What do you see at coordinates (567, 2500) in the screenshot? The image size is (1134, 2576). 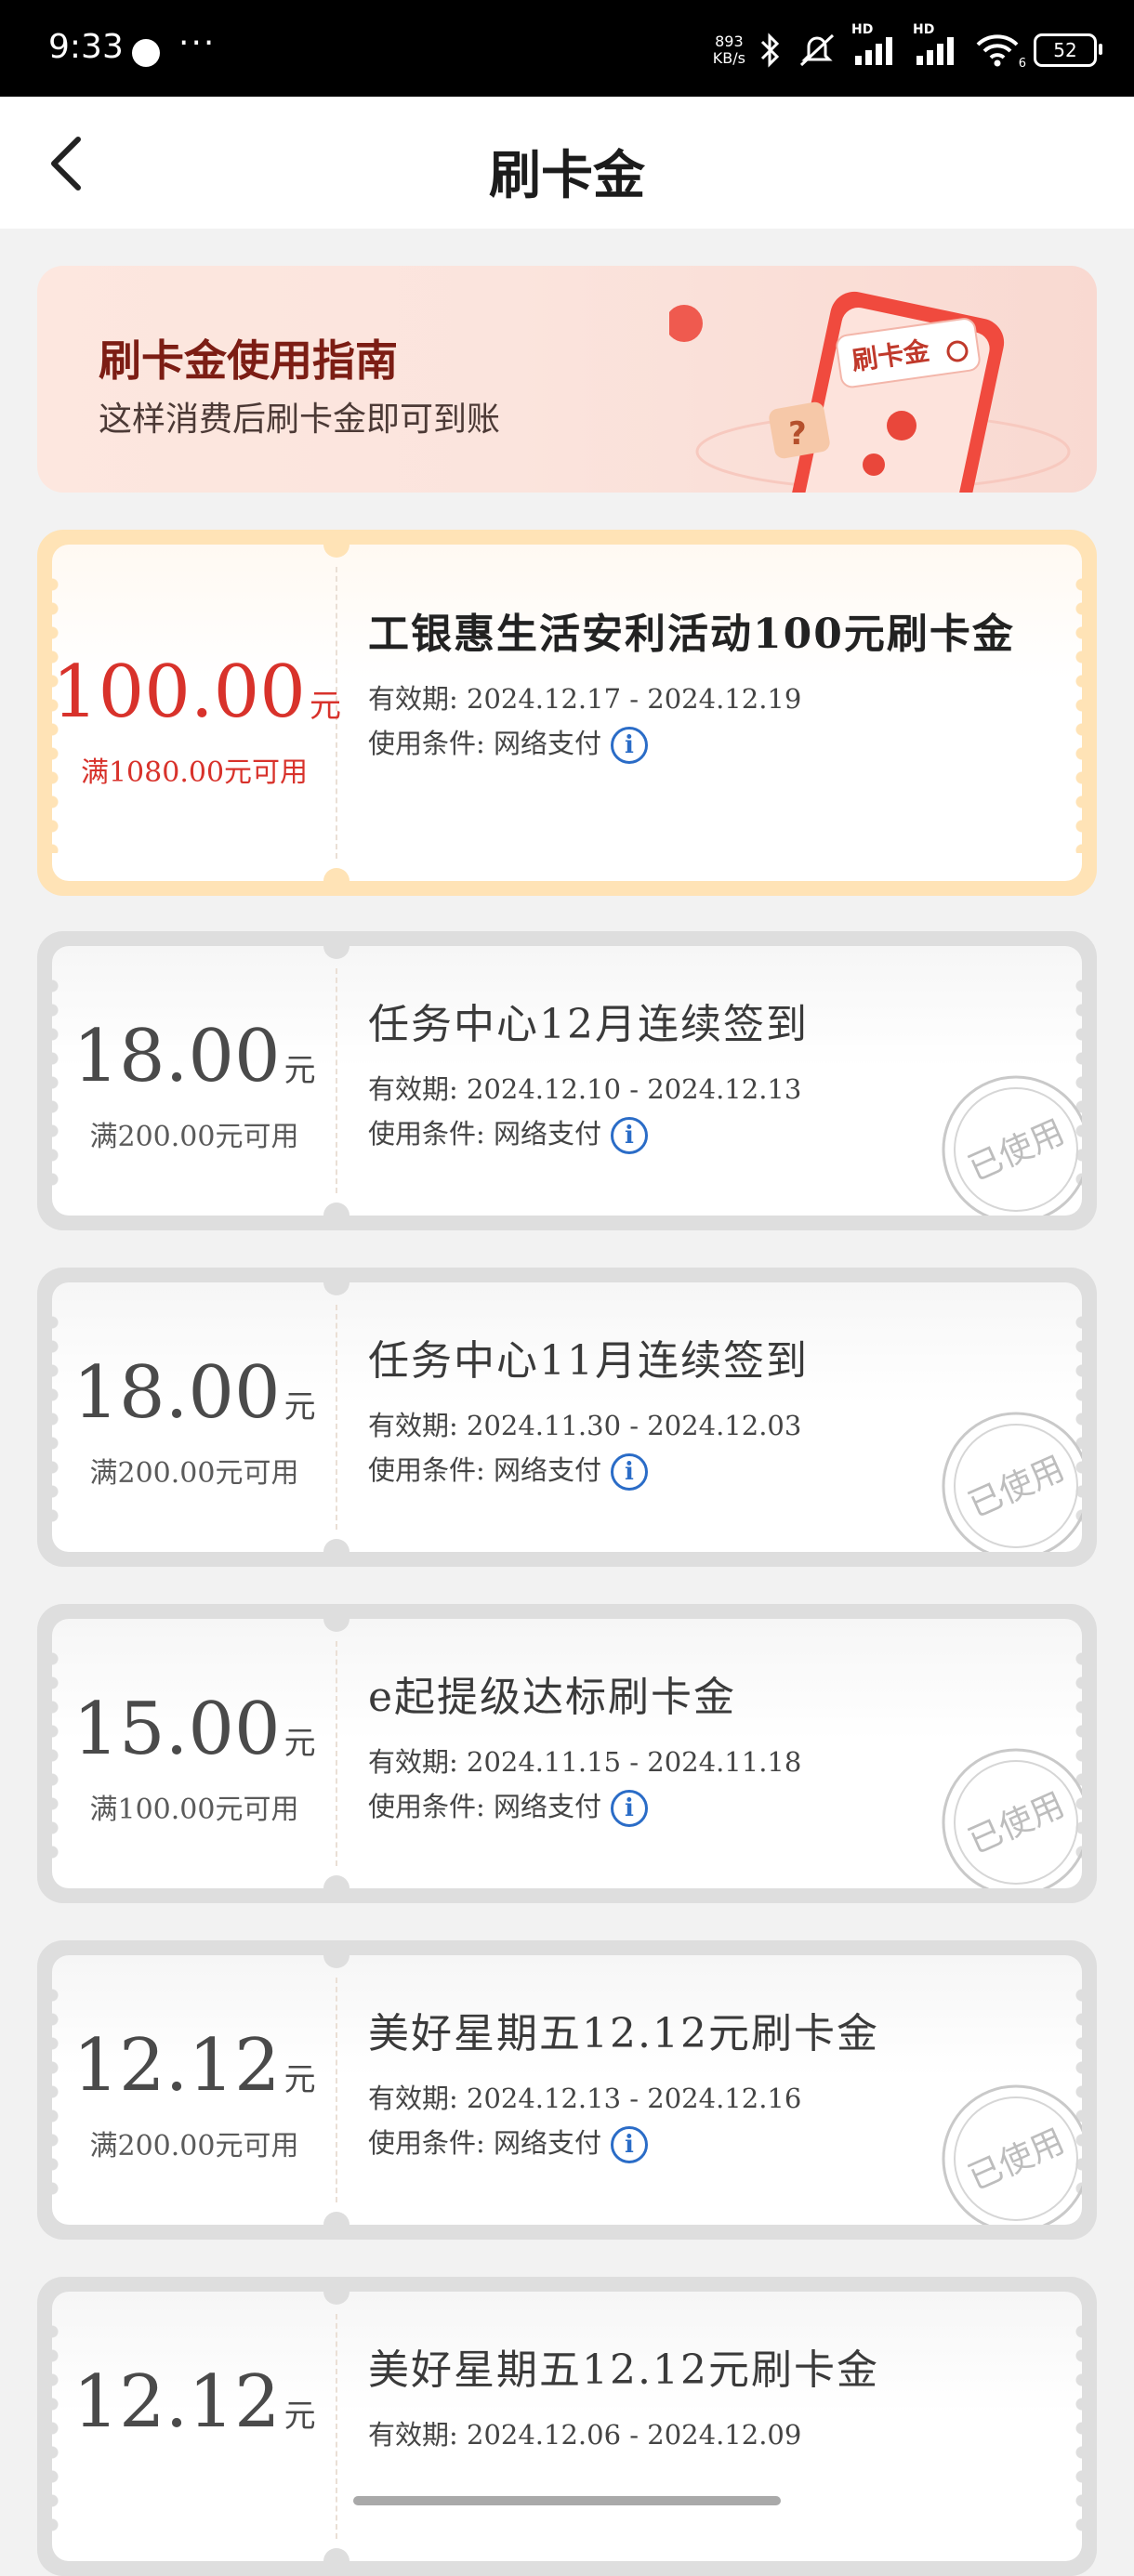 I see `home-indicator` at bounding box center [567, 2500].